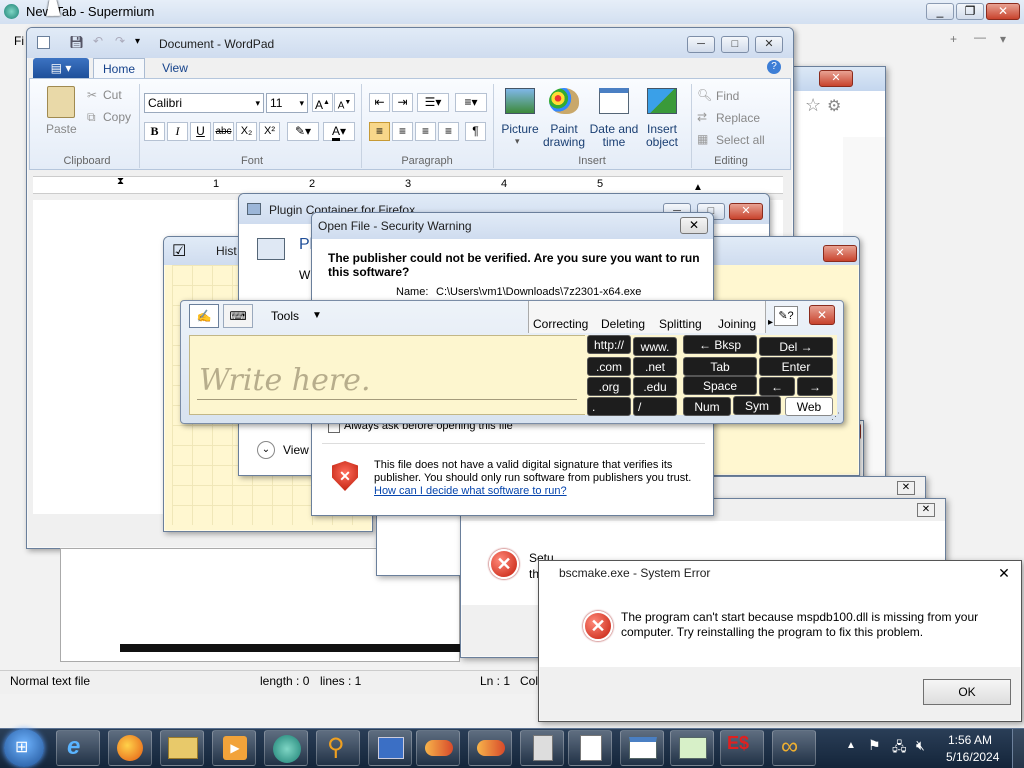  I want to click on paragraph-dialog-button: ¶, so click(475, 131).